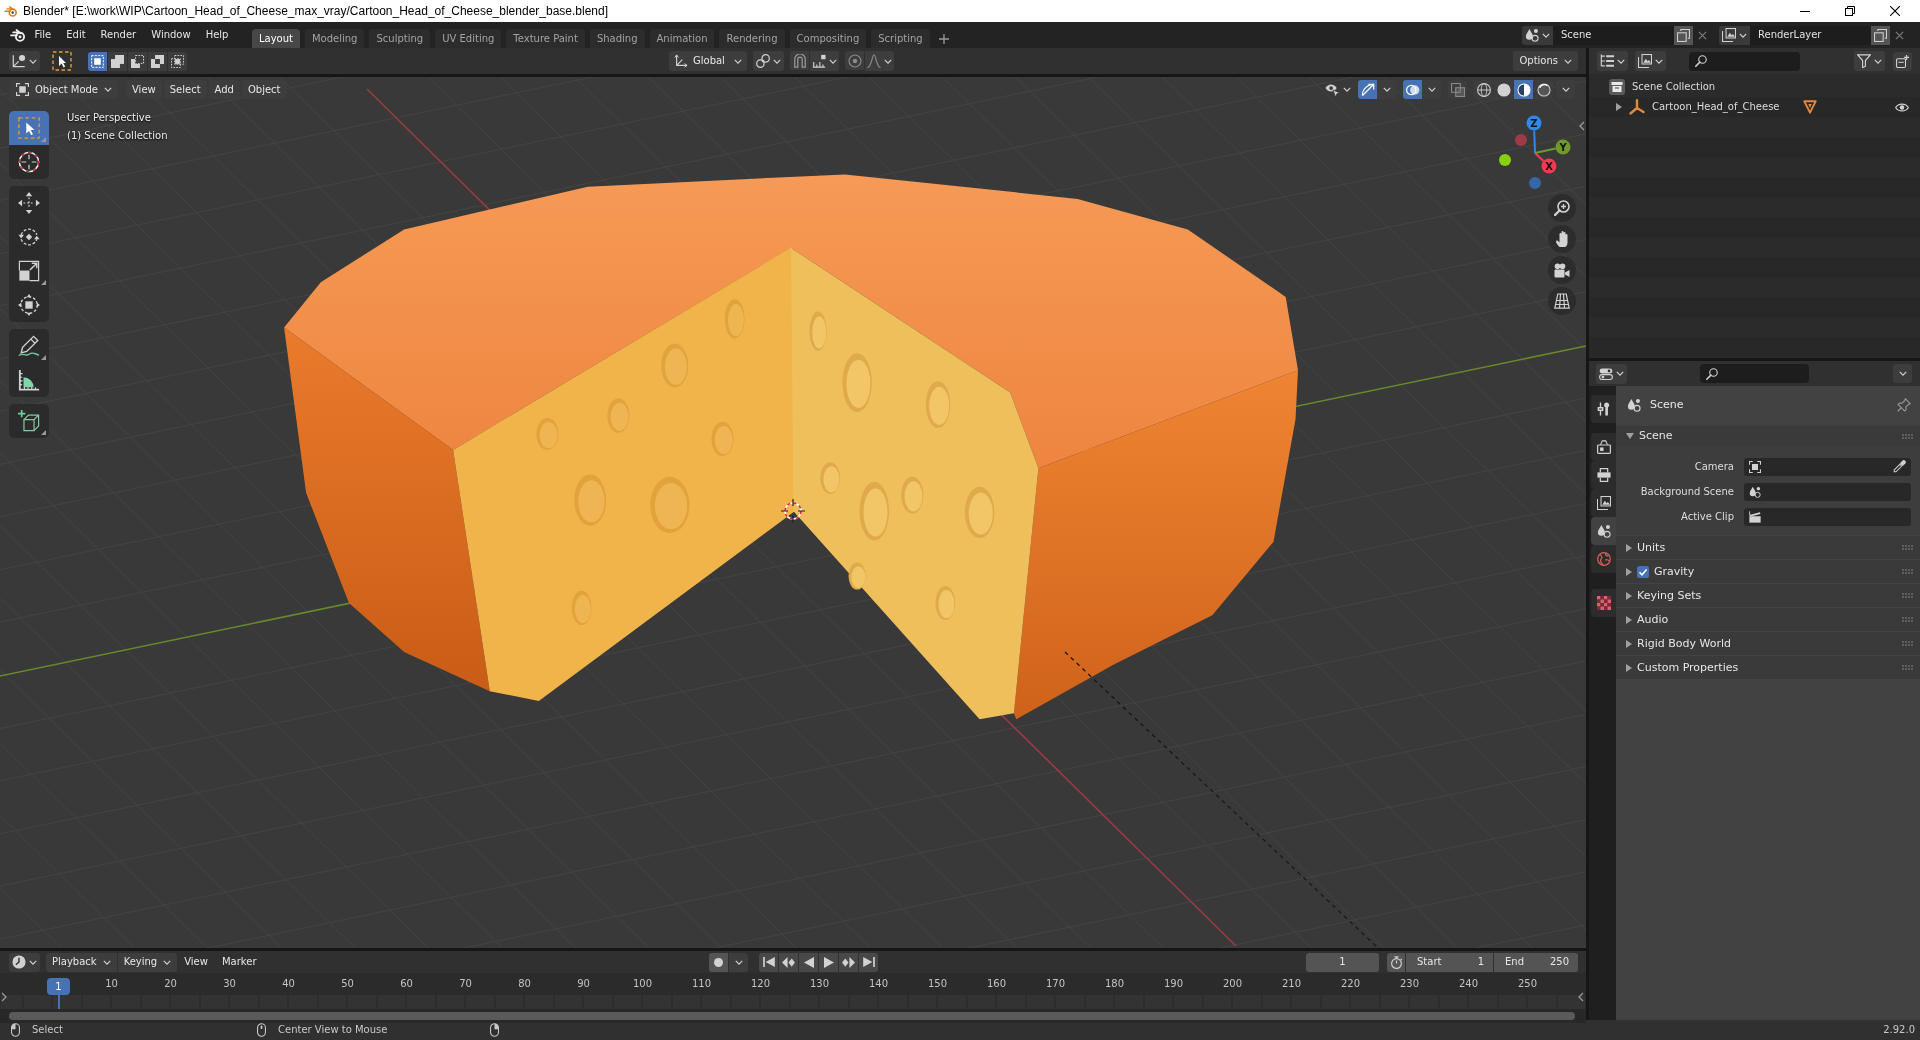 The height and width of the screenshot is (1040, 1920). Describe the element at coordinates (239, 962) in the screenshot. I see `menu-item: Marker` at that location.